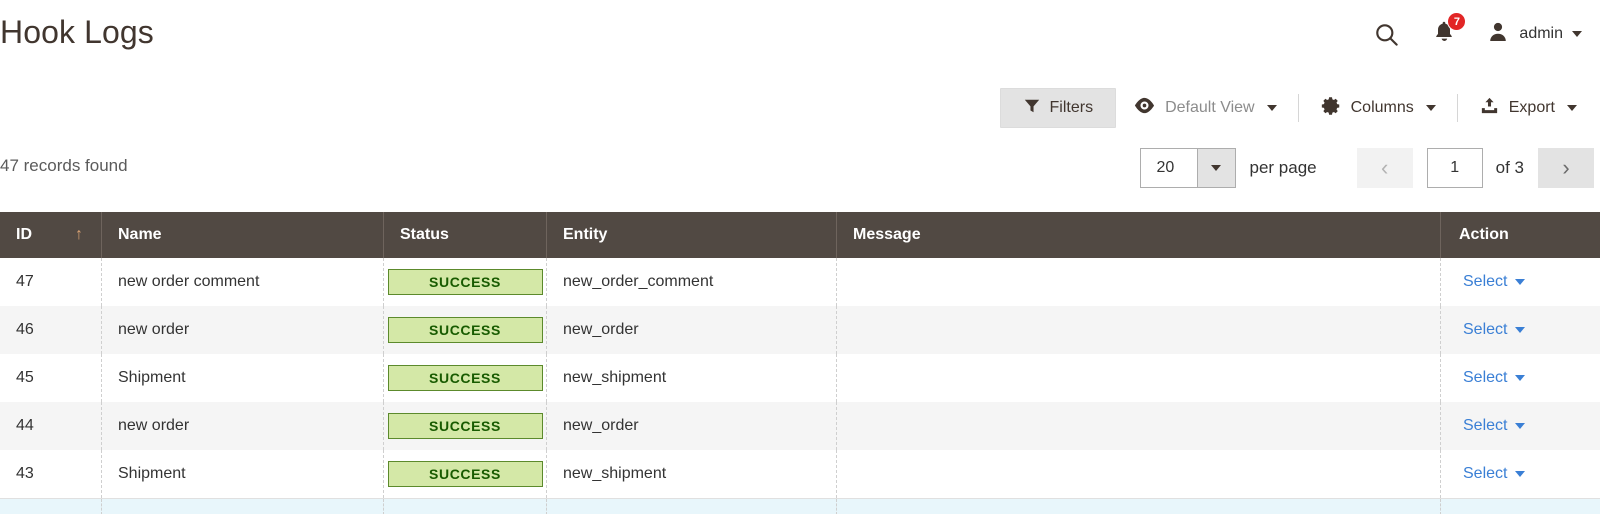  I want to click on cell-name, so click(243, 506).